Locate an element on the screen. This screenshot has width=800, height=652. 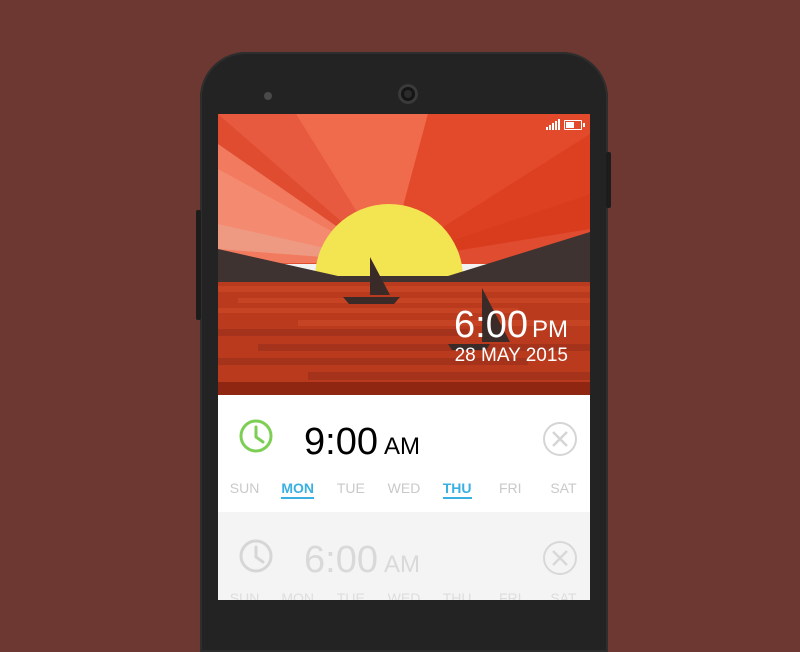
current-time-value: 6:00 is located at coordinates (491, 325).